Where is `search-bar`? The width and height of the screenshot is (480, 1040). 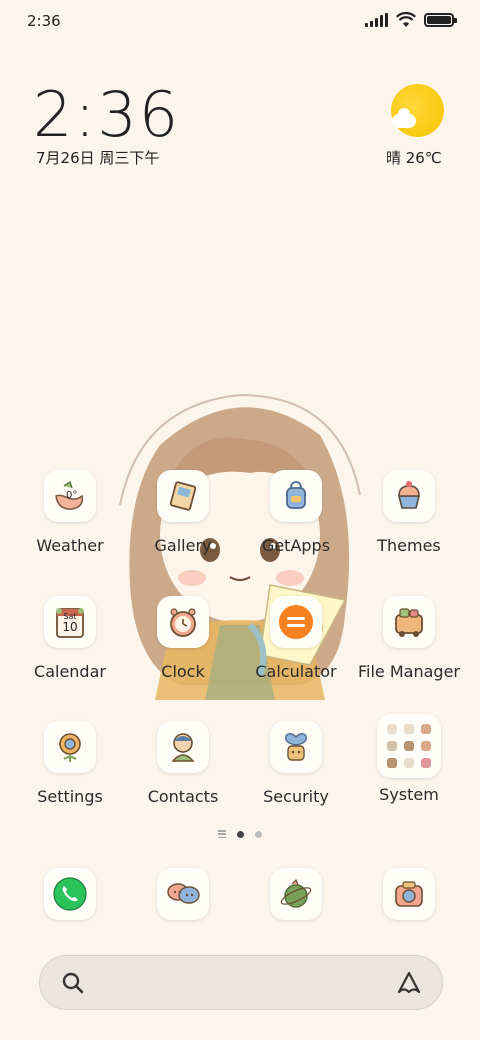
search-bar is located at coordinates (241, 982).